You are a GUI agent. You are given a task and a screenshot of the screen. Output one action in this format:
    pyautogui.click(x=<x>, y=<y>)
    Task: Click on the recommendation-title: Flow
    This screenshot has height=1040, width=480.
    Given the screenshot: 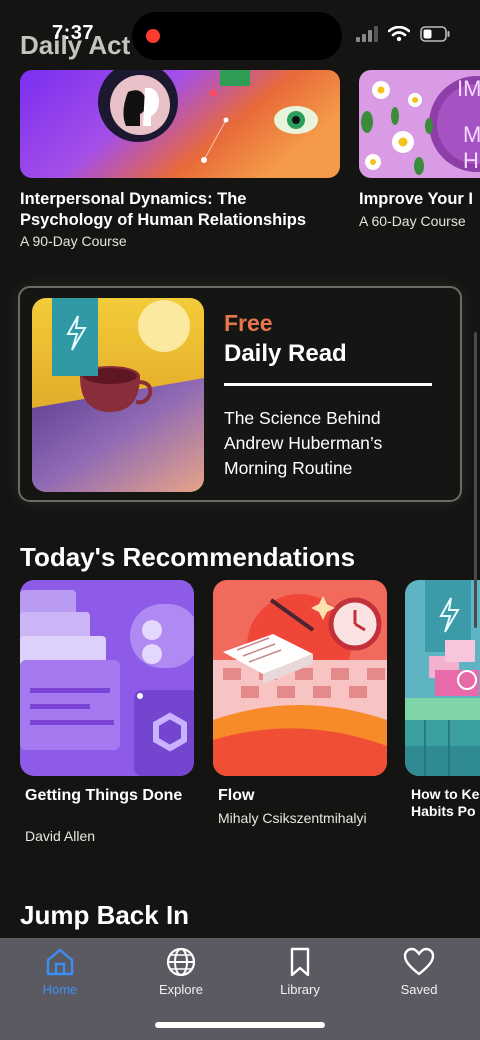 What is the action you would take?
    pyautogui.click(x=298, y=795)
    